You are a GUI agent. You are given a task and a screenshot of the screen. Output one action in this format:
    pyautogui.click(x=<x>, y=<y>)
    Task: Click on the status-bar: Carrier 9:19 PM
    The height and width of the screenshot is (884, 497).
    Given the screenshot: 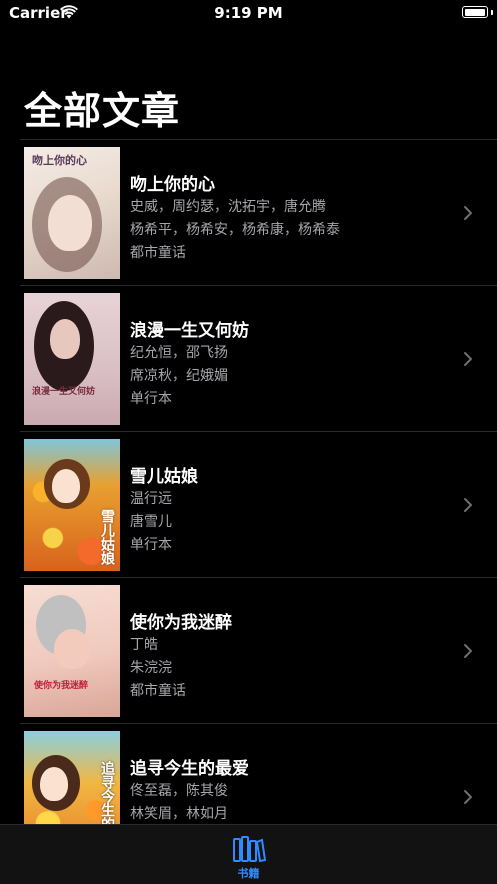 What is the action you would take?
    pyautogui.click(x=248, y=14)
    